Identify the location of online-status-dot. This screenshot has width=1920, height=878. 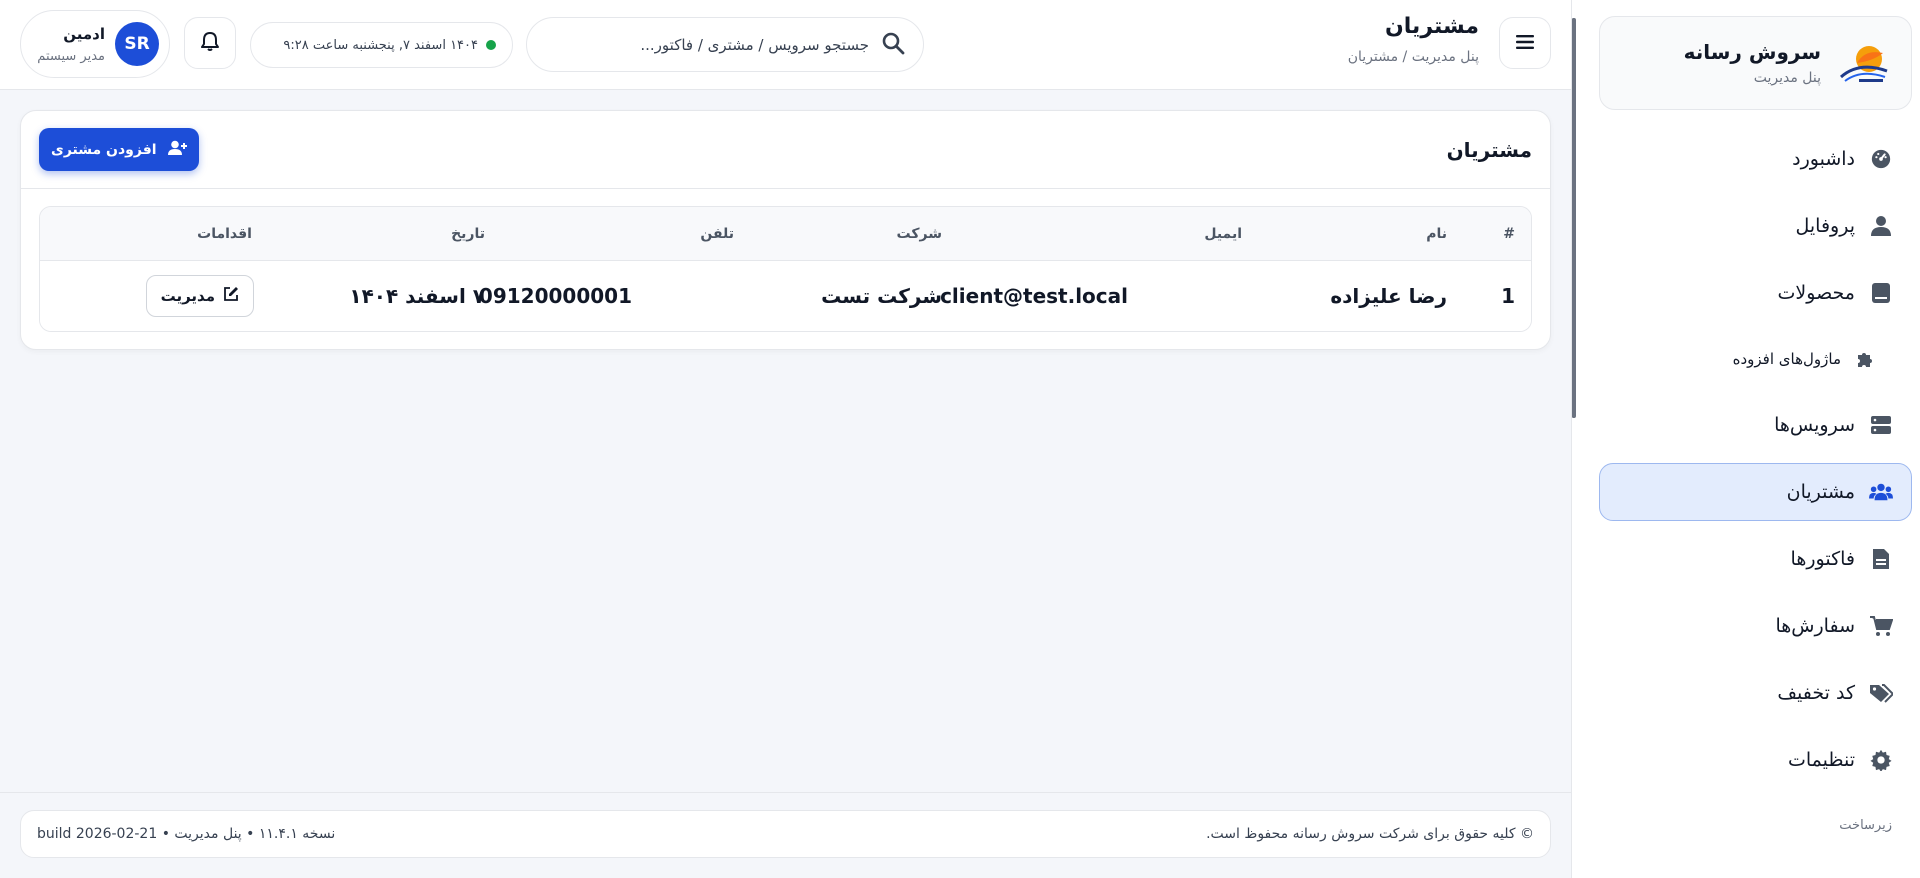
(491, 45).